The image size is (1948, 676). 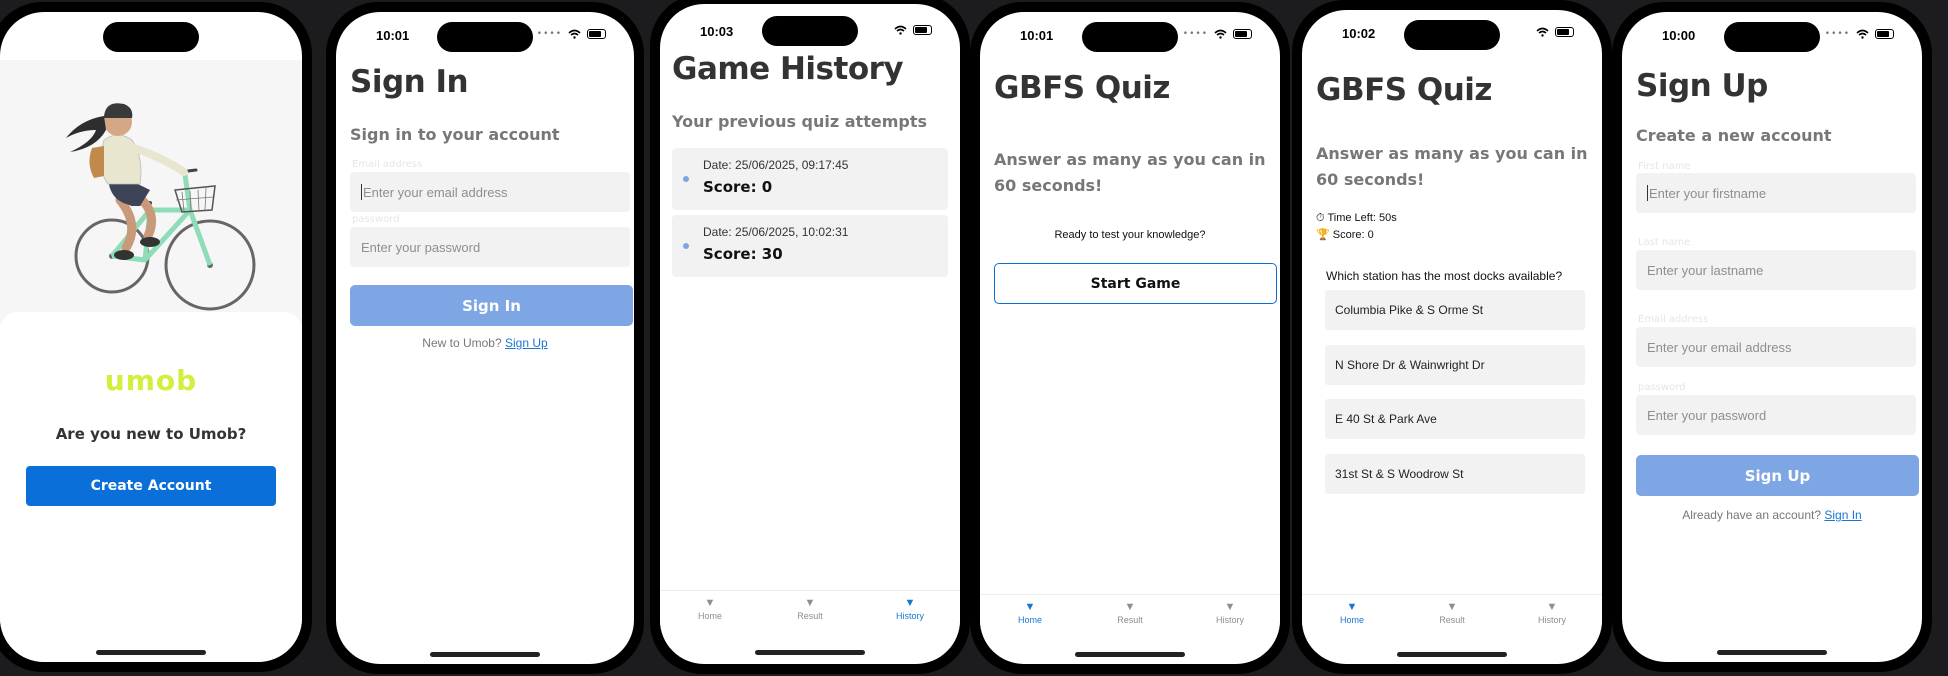 What do you see at coordinates (1037, 35) in the screenshot?
I see `status-time: 10:01` at bounding box center [1037, 35].